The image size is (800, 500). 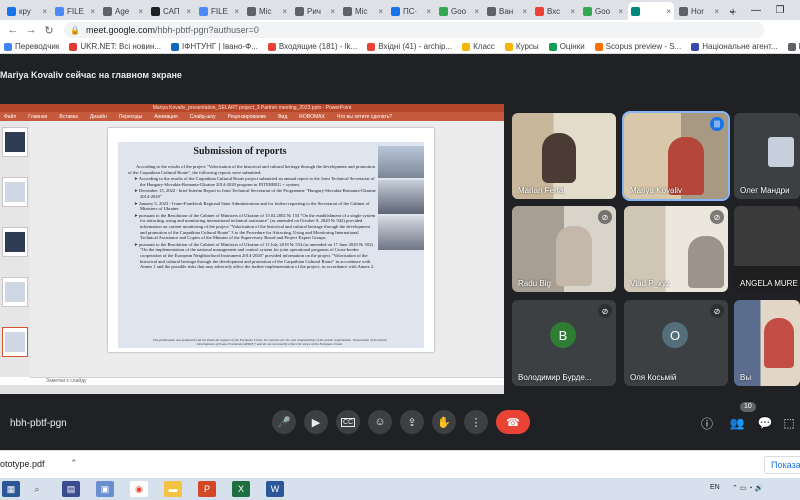 I want to click on people-icon: 👥, so click(x=737, y=423).